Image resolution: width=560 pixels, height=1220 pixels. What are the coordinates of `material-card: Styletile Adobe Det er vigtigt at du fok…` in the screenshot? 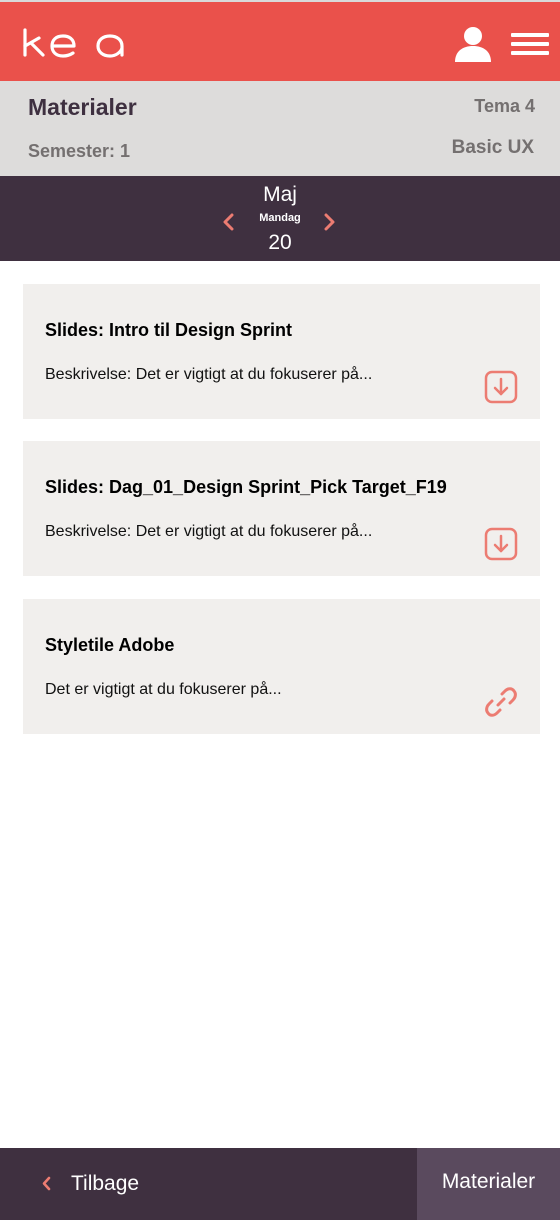 It's located at (281, 666).